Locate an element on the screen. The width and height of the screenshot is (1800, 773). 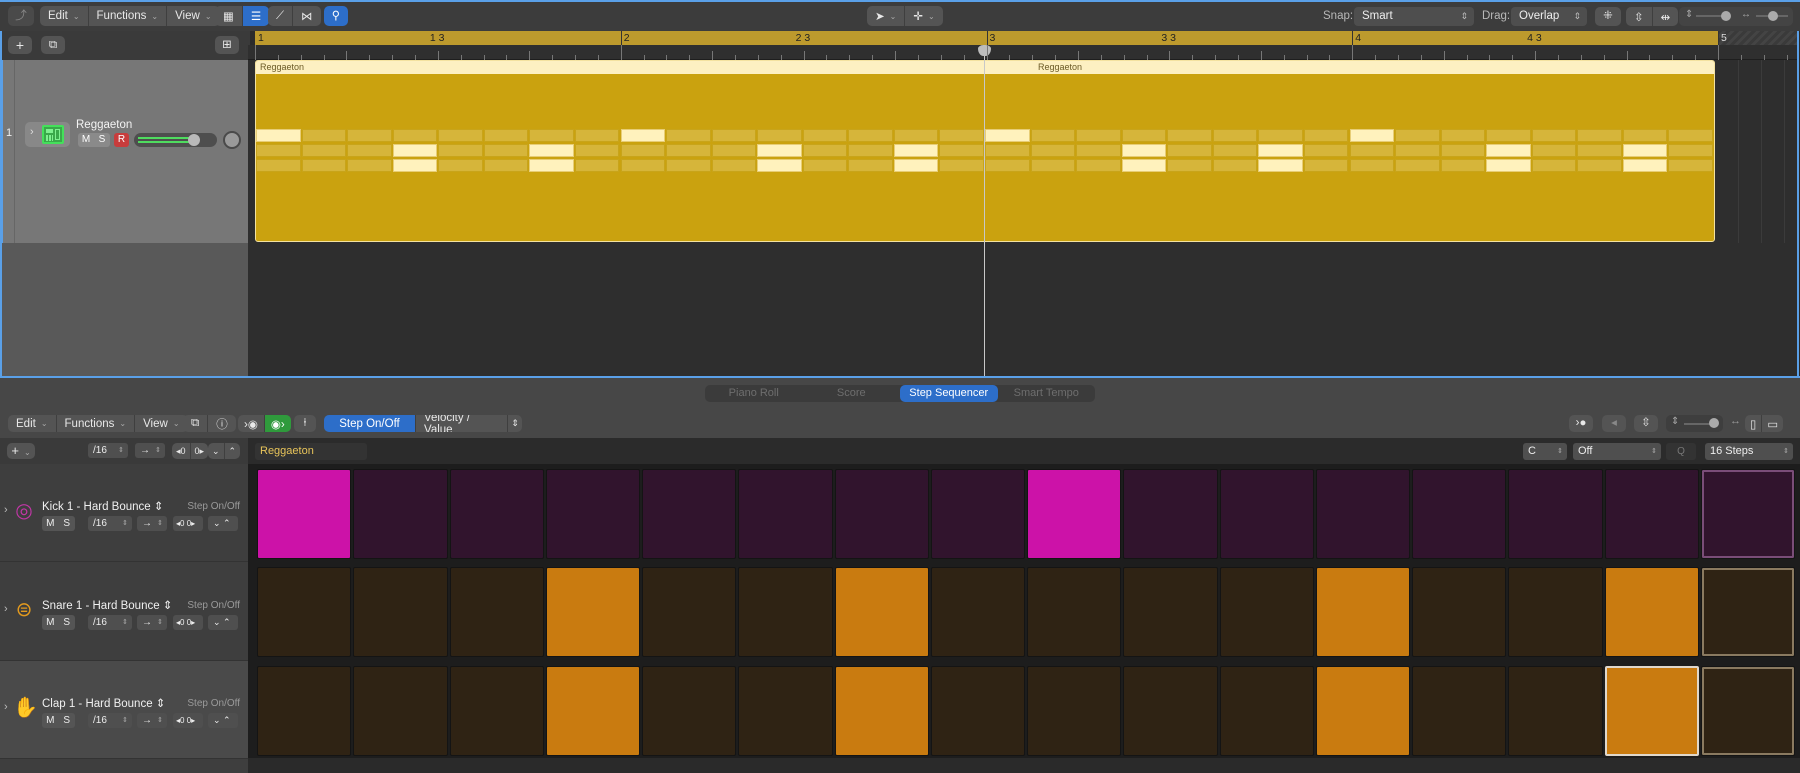
volume-knob is located at coordinates (194, 140).